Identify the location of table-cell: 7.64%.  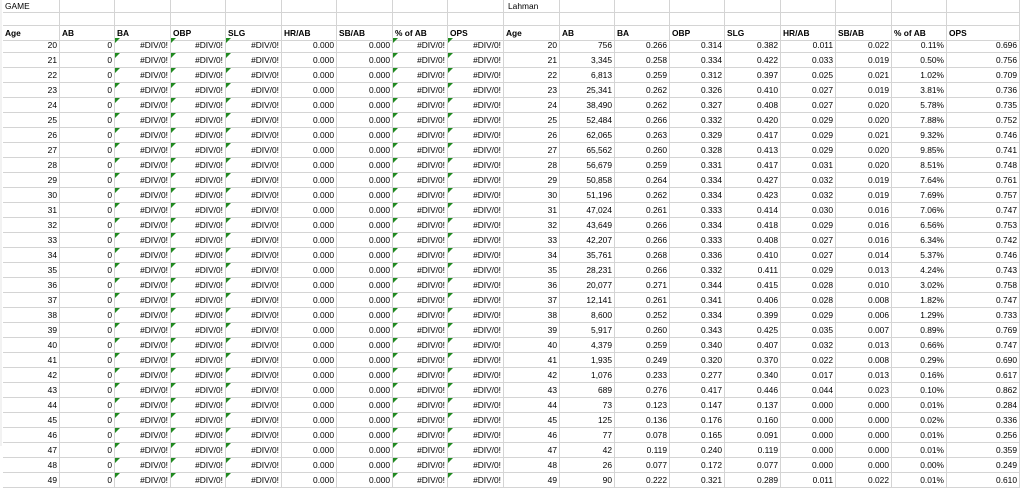
(919, 180).